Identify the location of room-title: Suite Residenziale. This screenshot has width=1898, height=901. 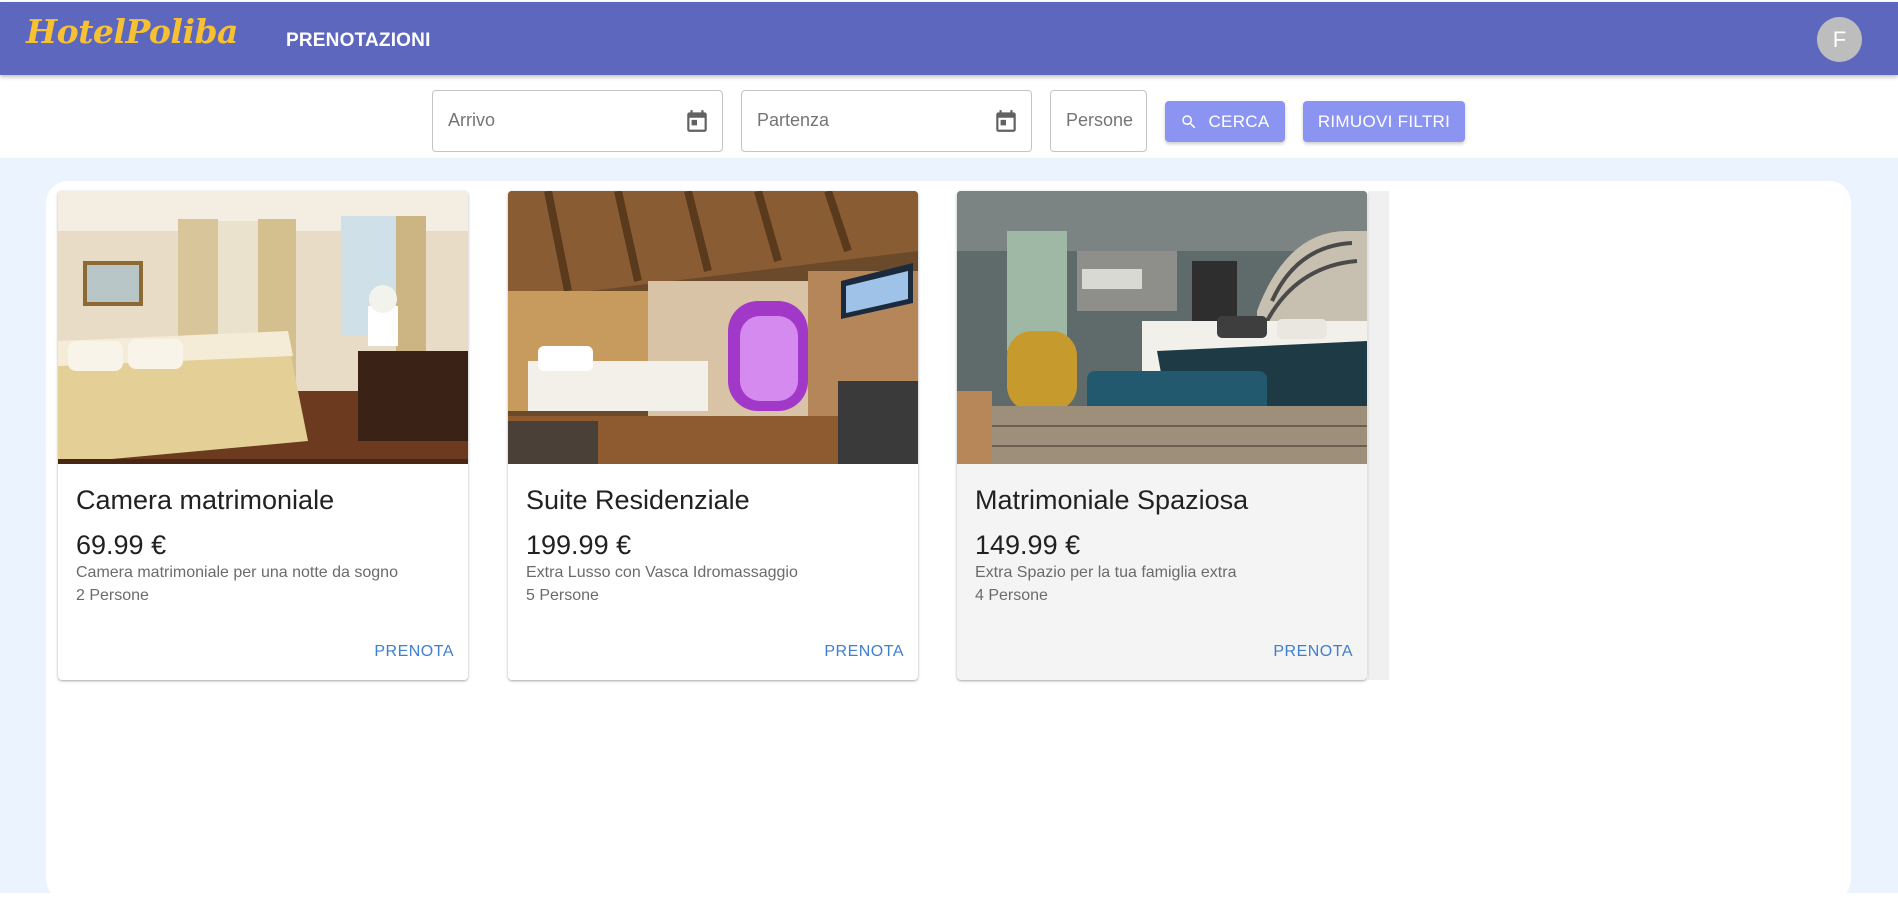
(638, 500).